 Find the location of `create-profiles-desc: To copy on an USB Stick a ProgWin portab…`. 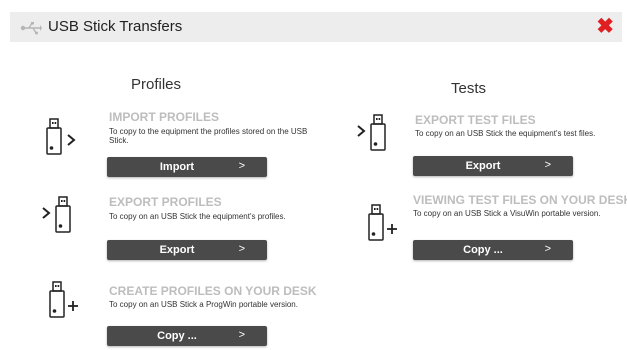

create-profiles-desc: To copy on an USB Stick a ProgWin portab… is located at coordinates (203, 304).